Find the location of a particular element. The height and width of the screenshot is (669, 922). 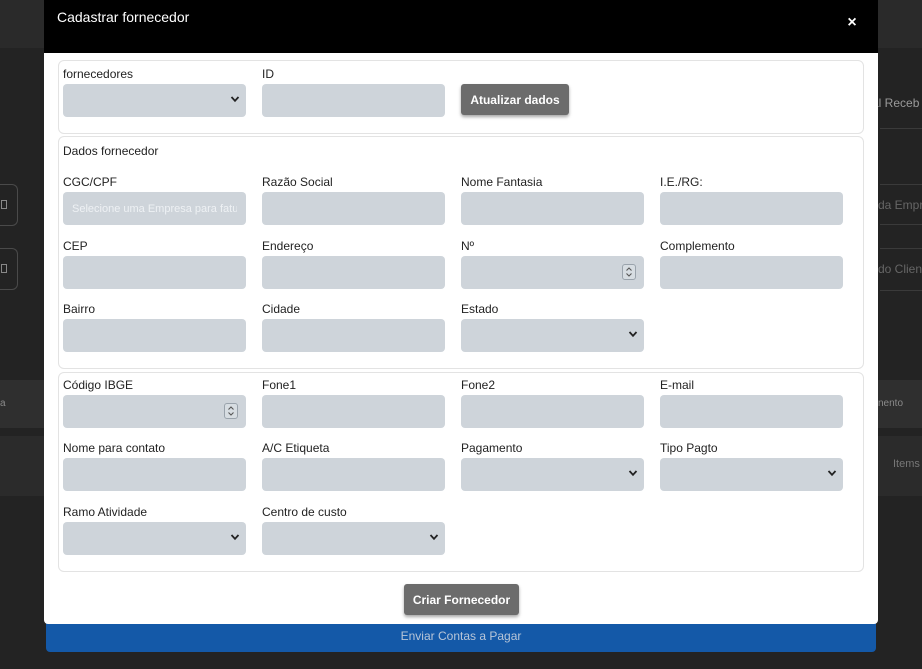

fone2-field: Fone2 is located at coordinates (552, 402).